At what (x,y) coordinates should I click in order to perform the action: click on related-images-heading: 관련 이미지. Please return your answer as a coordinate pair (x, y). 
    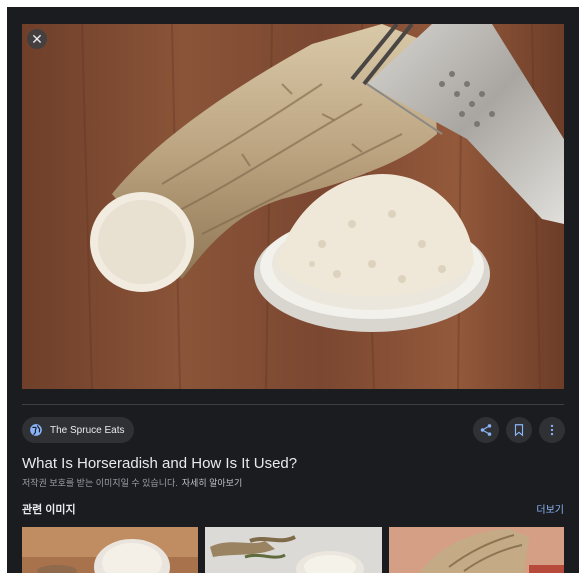
    Looking at the image, I should click on (49, 510).